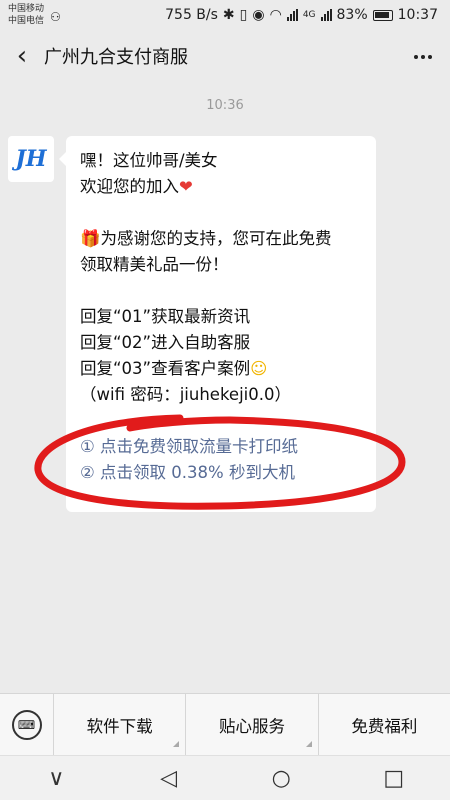  What do you see at coordinates (191, 15) in the screenshot?
I see `network-speed: 755 B/s` at bounding box center [191, 15].